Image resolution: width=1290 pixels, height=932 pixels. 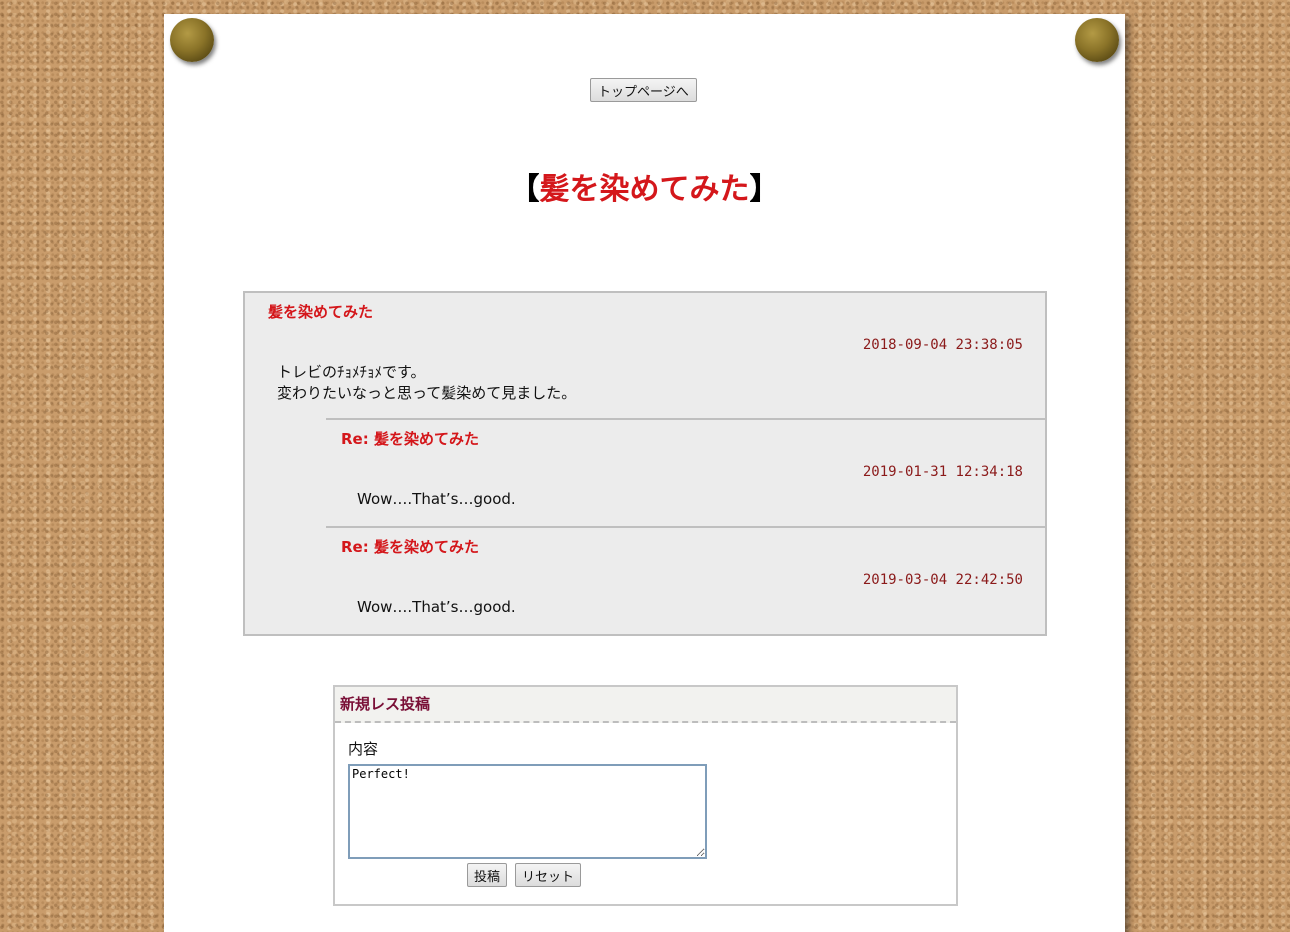 I want to click on page-title: 【髪を染めてみた】, so click(x=644, y=186).